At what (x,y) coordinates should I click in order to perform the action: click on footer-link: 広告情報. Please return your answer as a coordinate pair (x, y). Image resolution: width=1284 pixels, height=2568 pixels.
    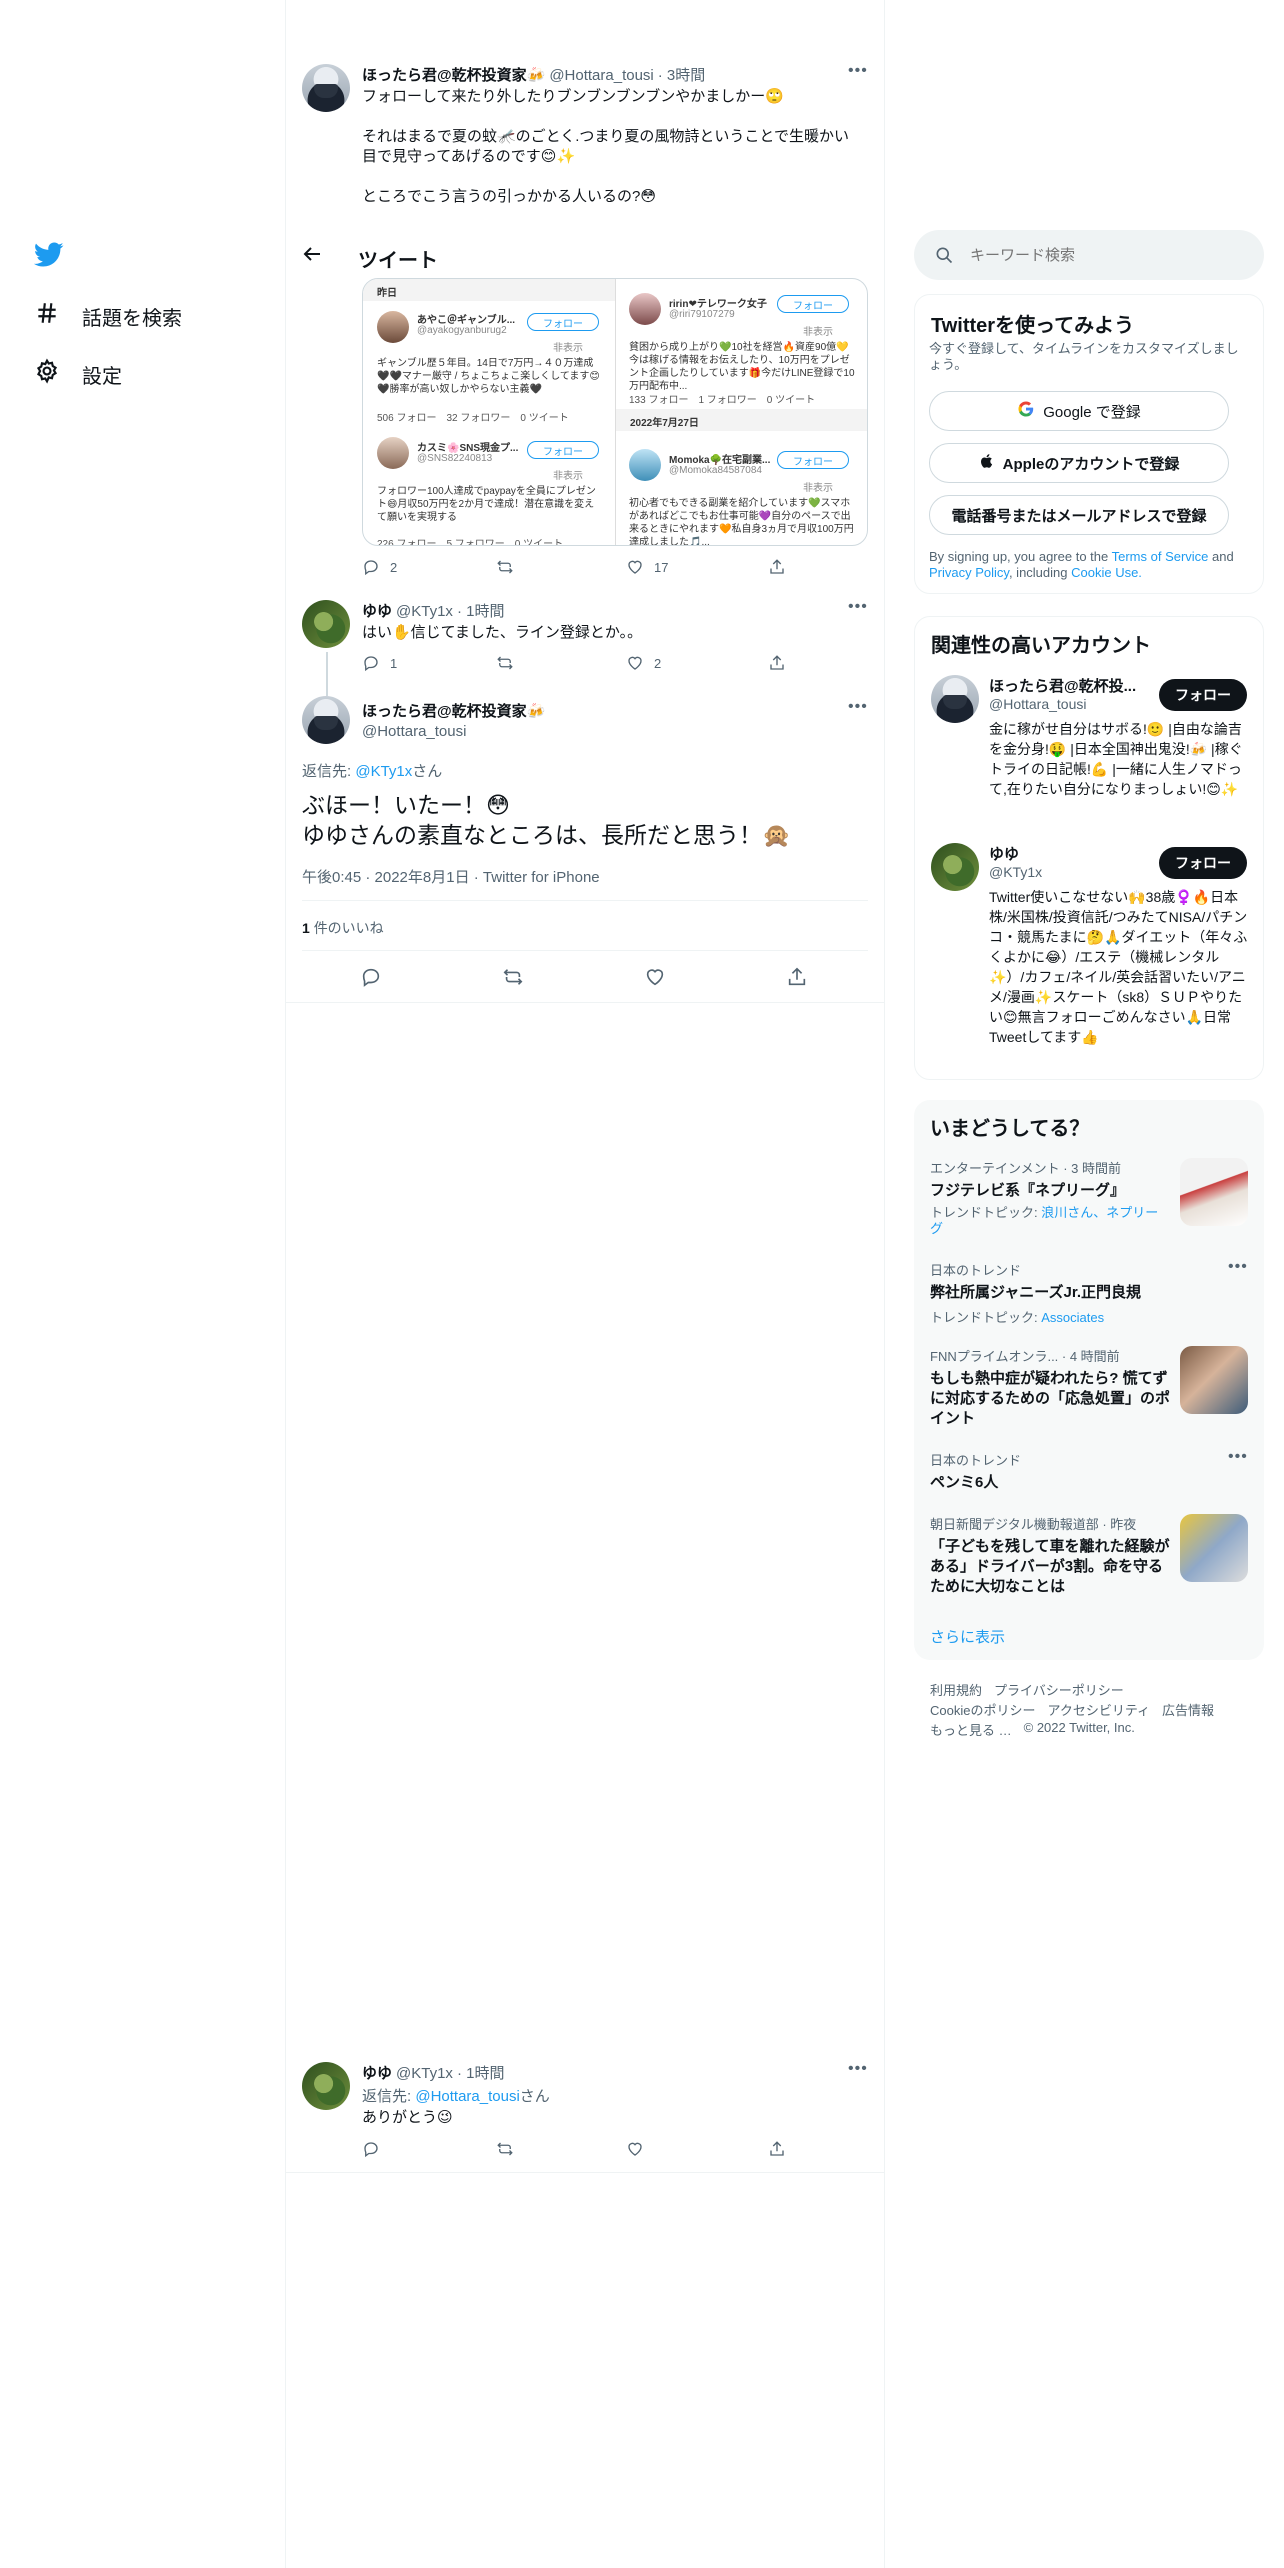
    Looking at the image, I should click on (1188, 1709).